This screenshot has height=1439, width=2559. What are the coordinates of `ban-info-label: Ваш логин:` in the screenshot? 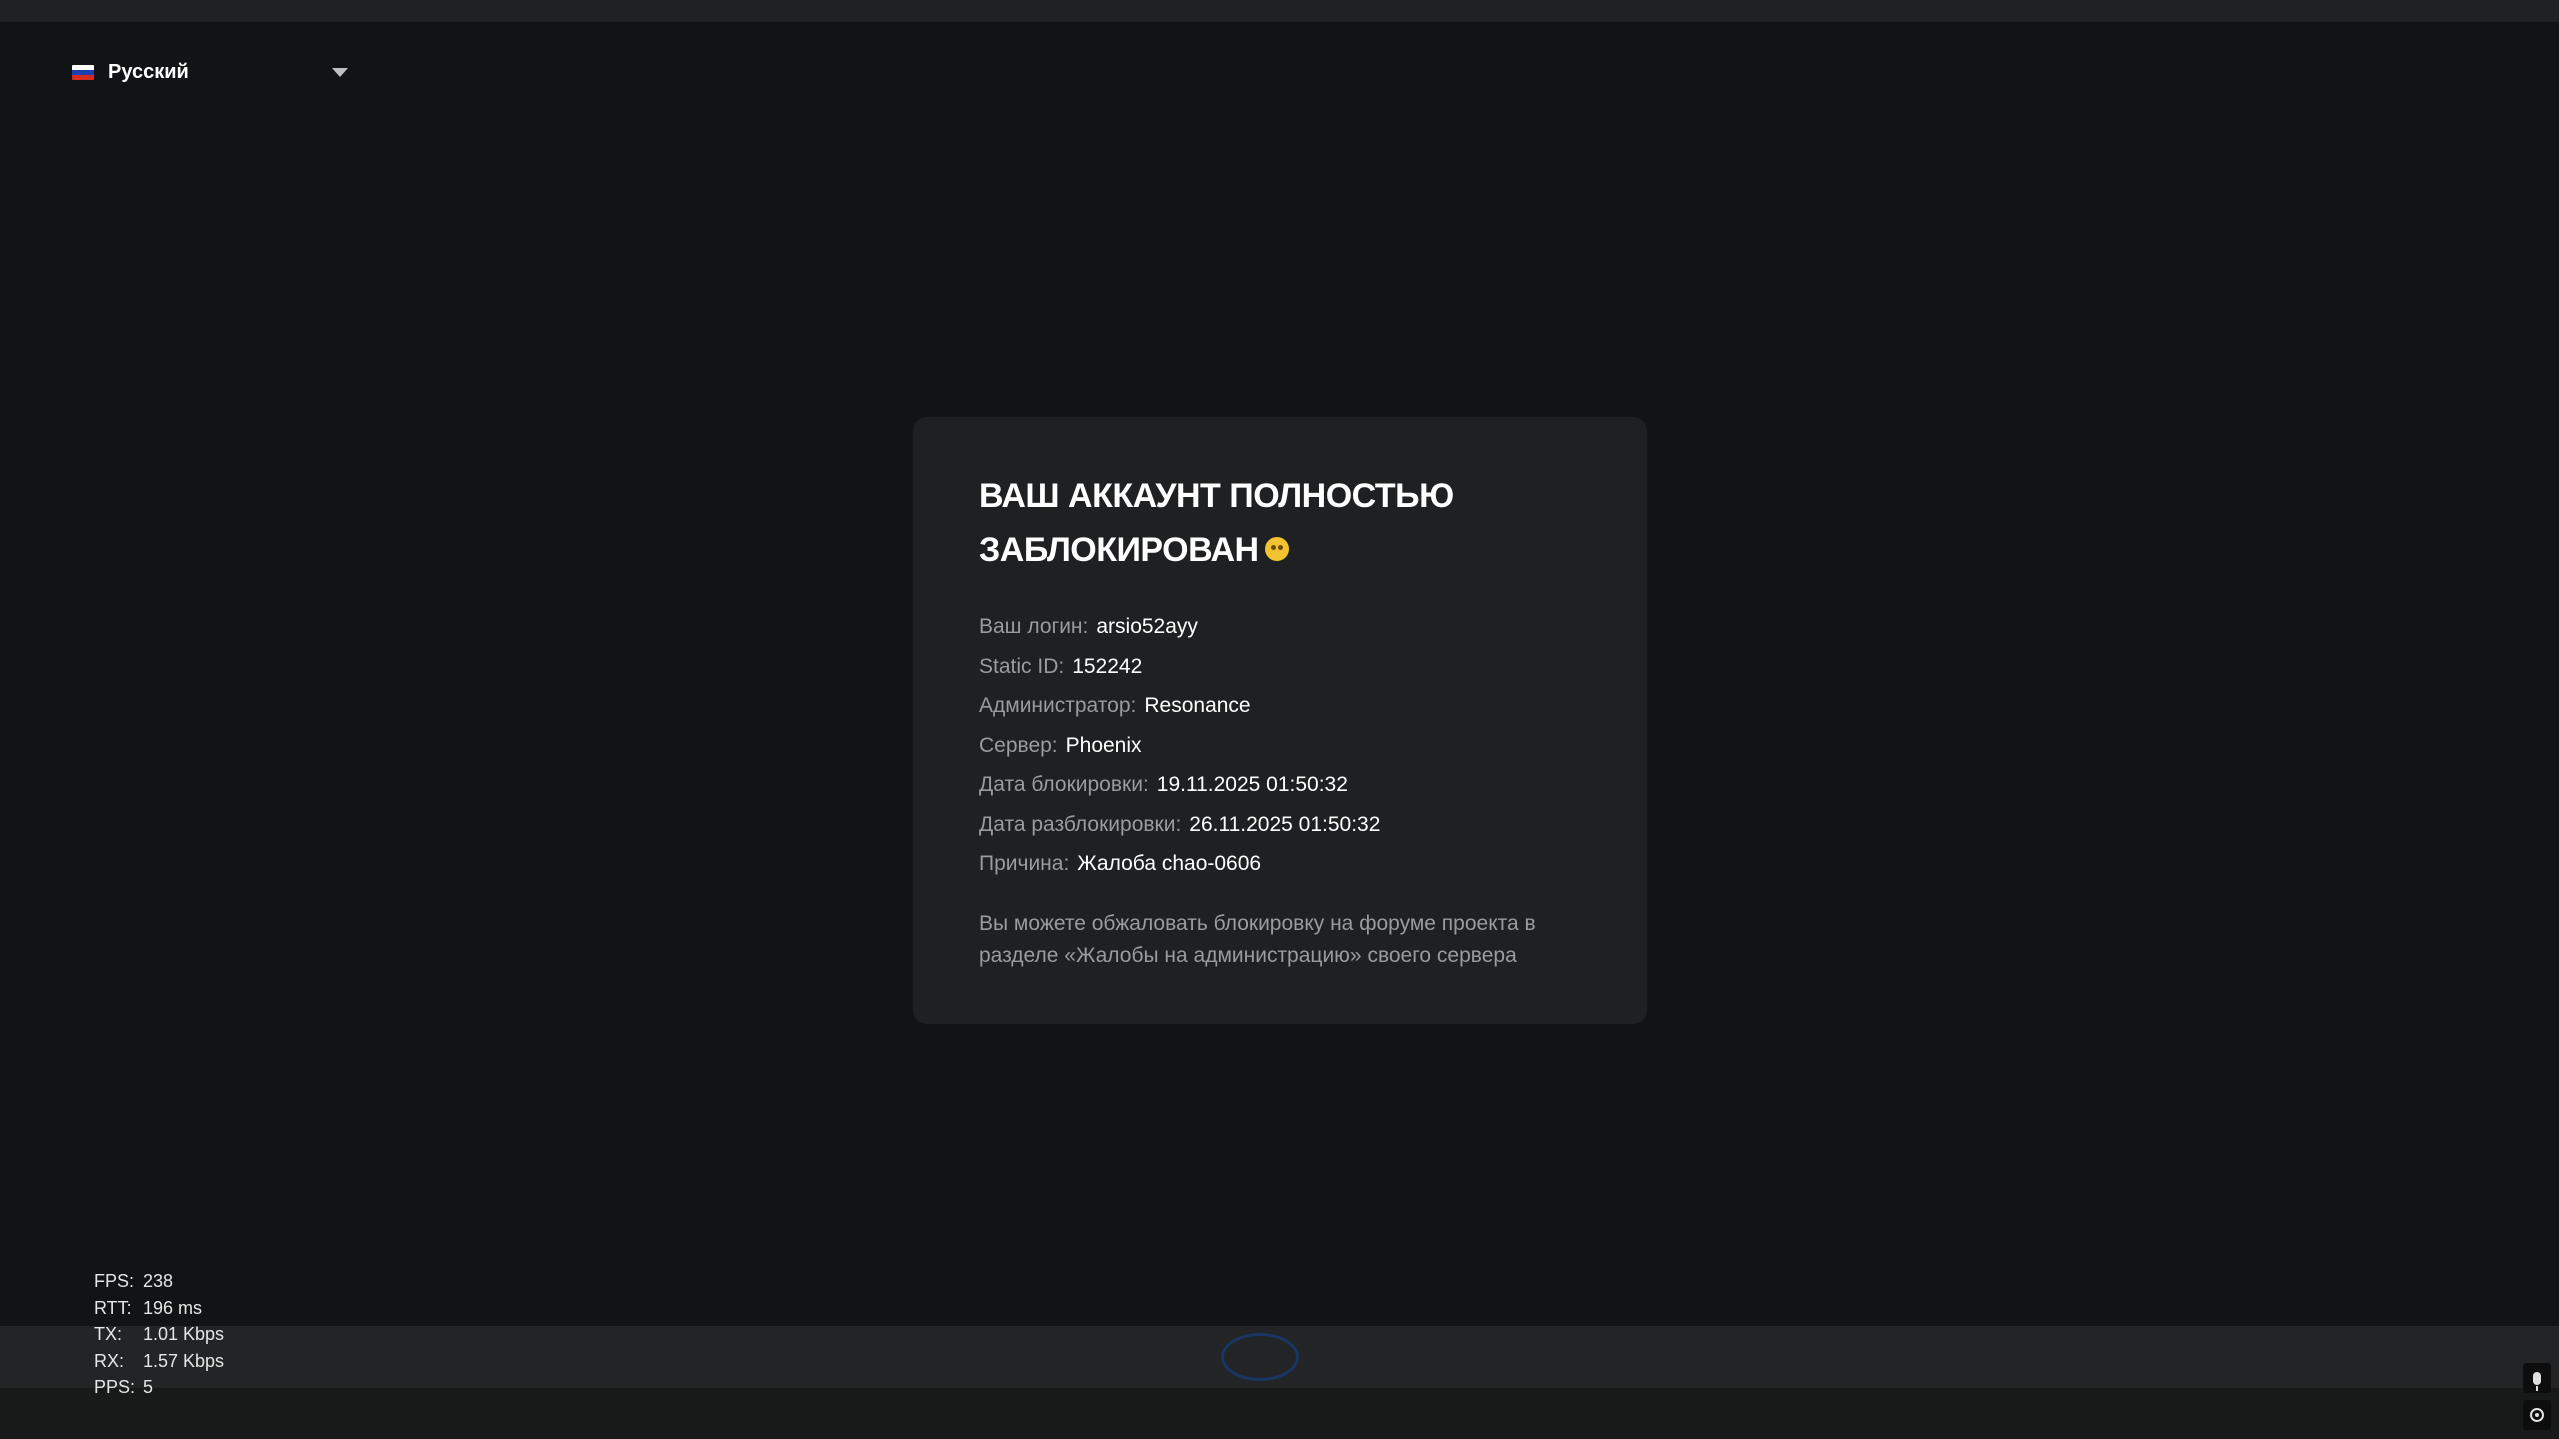 It's located at (1034, 626).